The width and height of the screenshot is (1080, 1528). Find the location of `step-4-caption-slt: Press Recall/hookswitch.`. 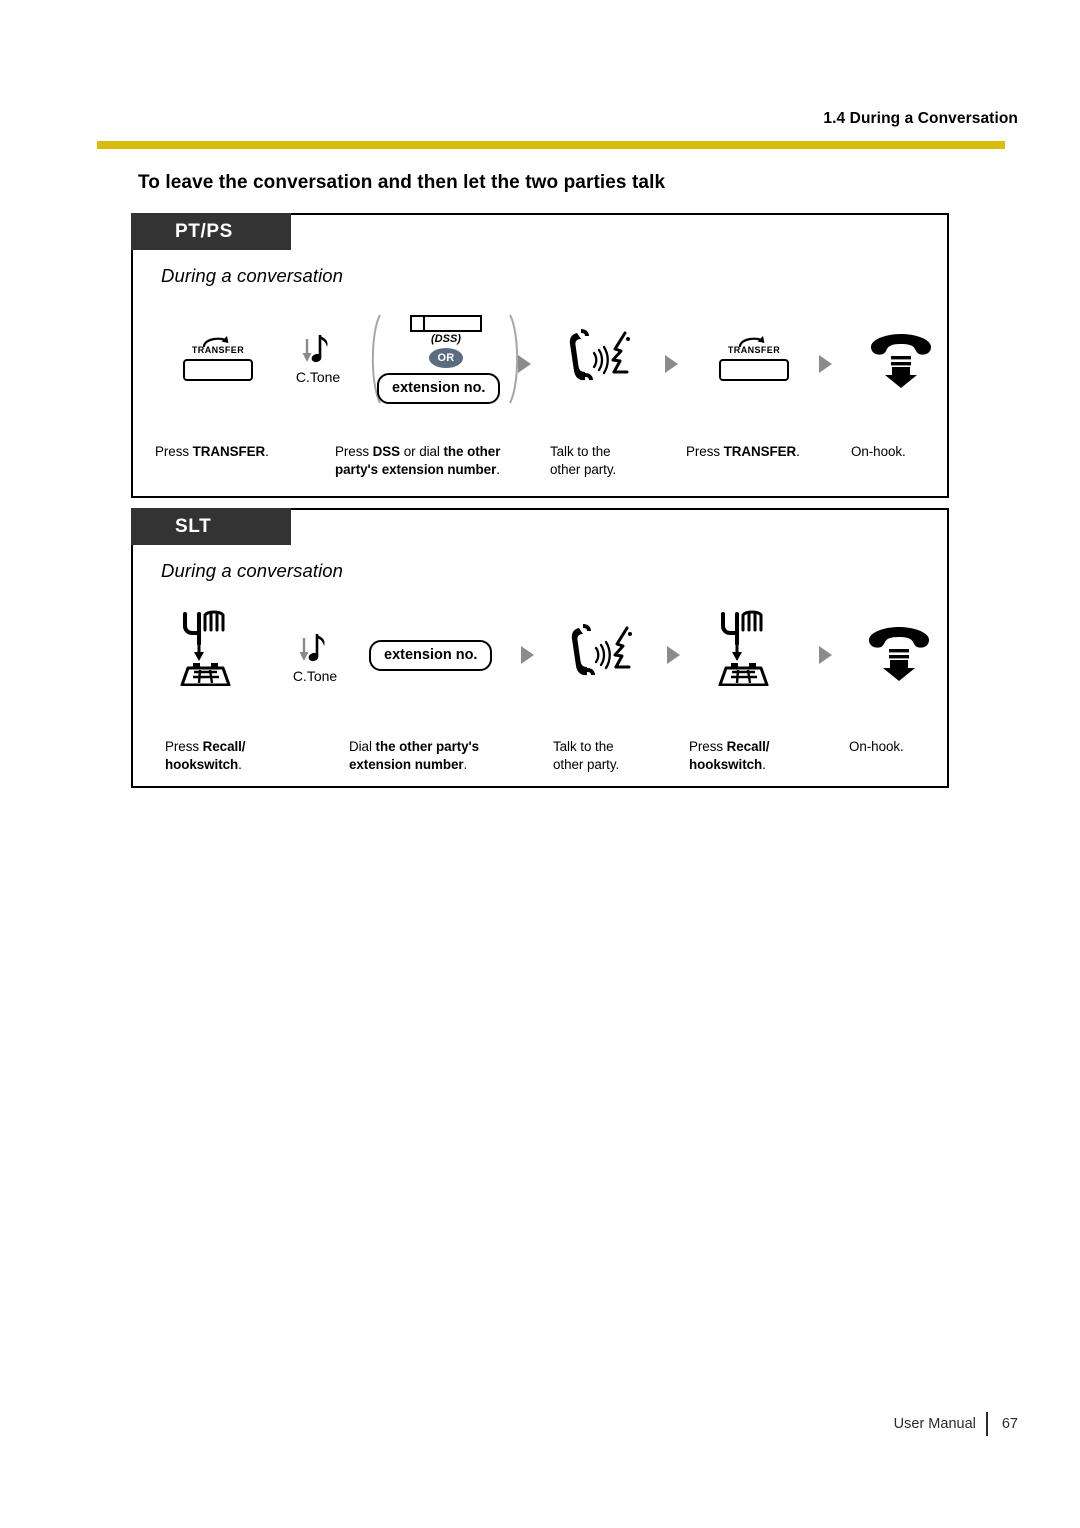

step-4-caption-slt: Press Recall/hookswitch. is located at coordinates (774, 755).